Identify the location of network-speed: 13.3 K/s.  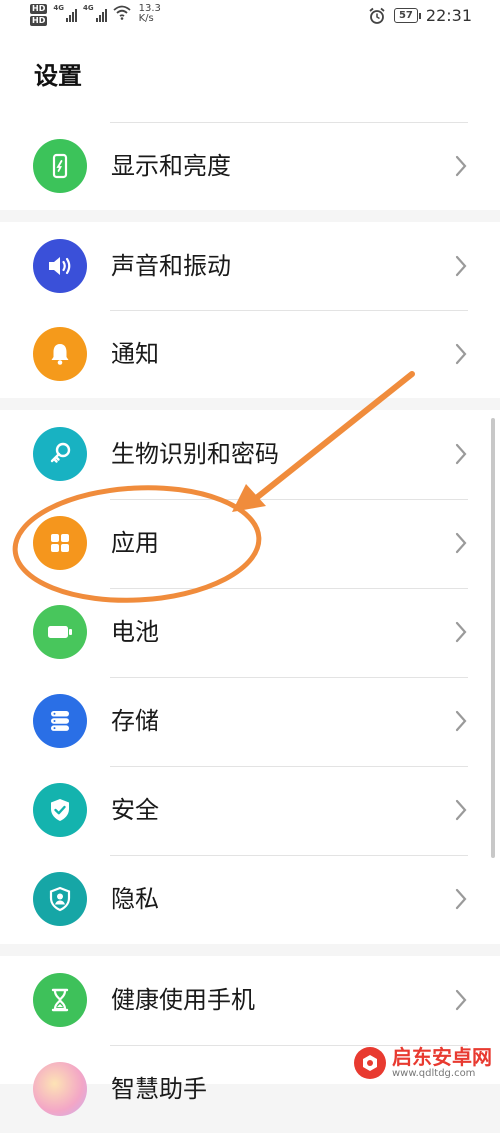
(150, 14).